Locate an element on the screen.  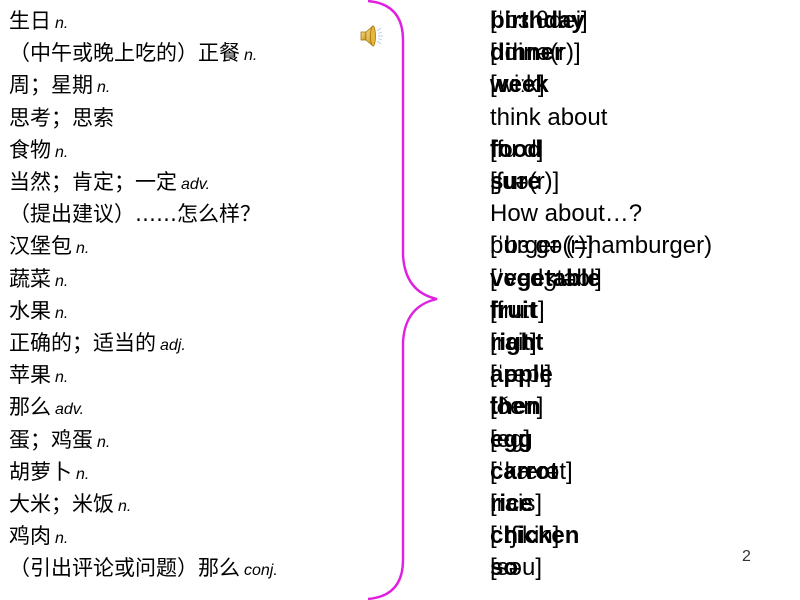
vocab-chinese-row: （中午或晚上吃的）正餐 n. is located at coordinates (133, 53).